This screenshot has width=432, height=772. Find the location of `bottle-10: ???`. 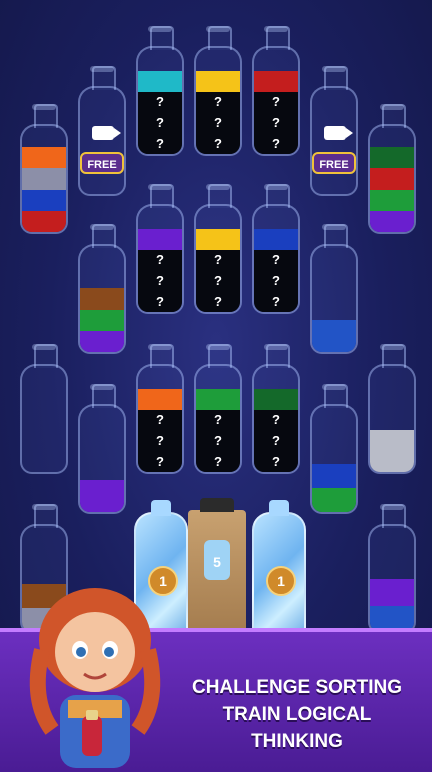

bottle-10: ??? is located at coordinates (218, 249).